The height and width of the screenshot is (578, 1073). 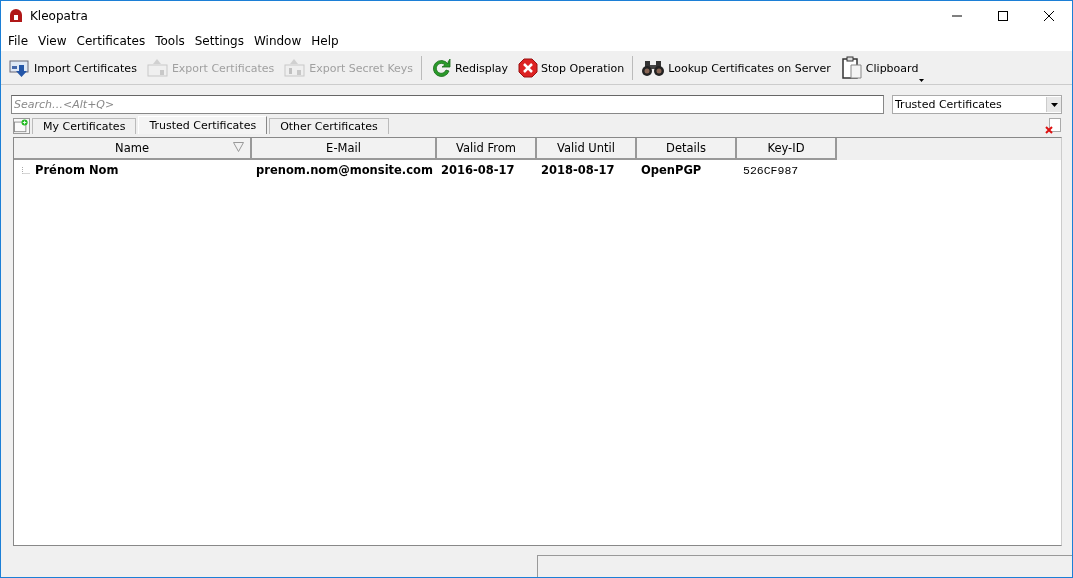 I want to click on column-header: Valid From, so click(x=487, y=149).